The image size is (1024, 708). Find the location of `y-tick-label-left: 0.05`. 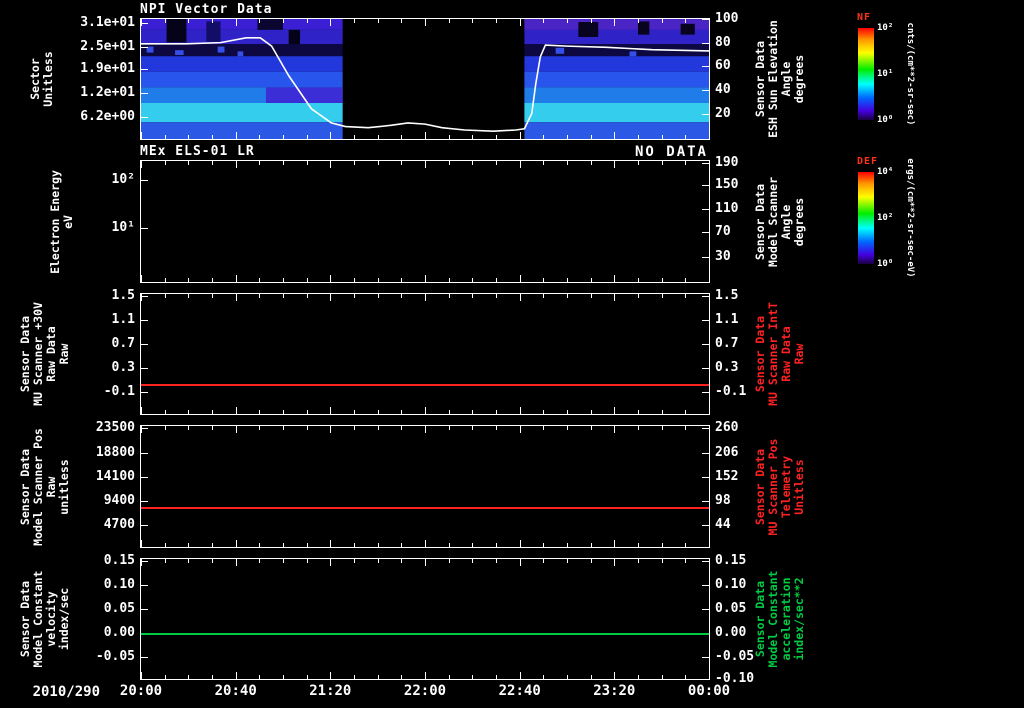

y-tick-label-left: 0.05 is located at coordinates (119, 609).